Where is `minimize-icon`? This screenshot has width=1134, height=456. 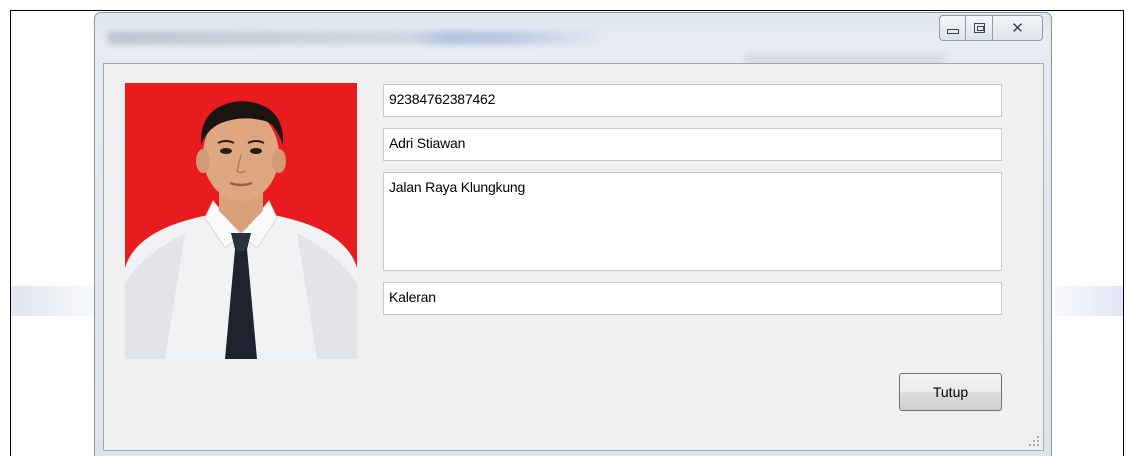
minimize-icon is located at coordinates (952, 31).